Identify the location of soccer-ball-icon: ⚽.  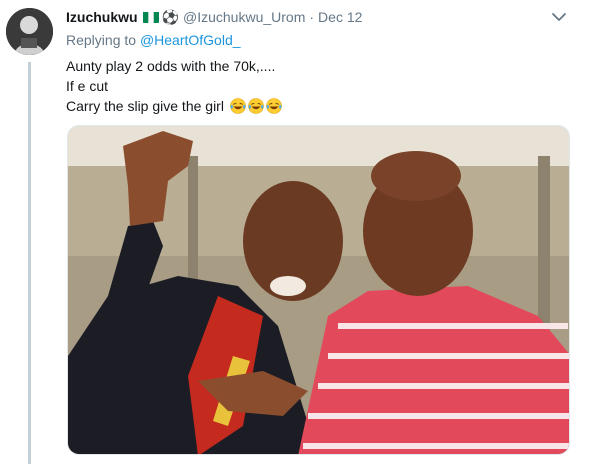
(170, 16).